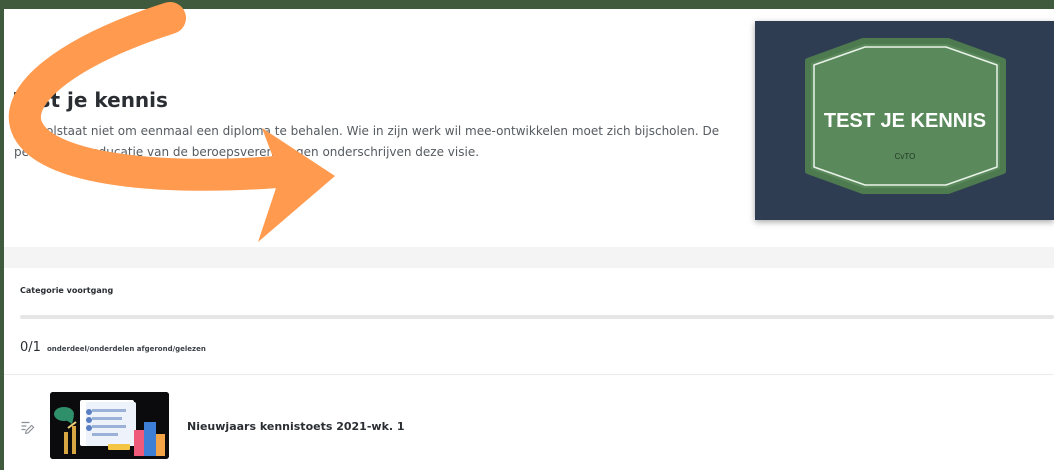 The image size is (1054, 470). I want to click on page-title: Test je kennis, so click(91, 100).